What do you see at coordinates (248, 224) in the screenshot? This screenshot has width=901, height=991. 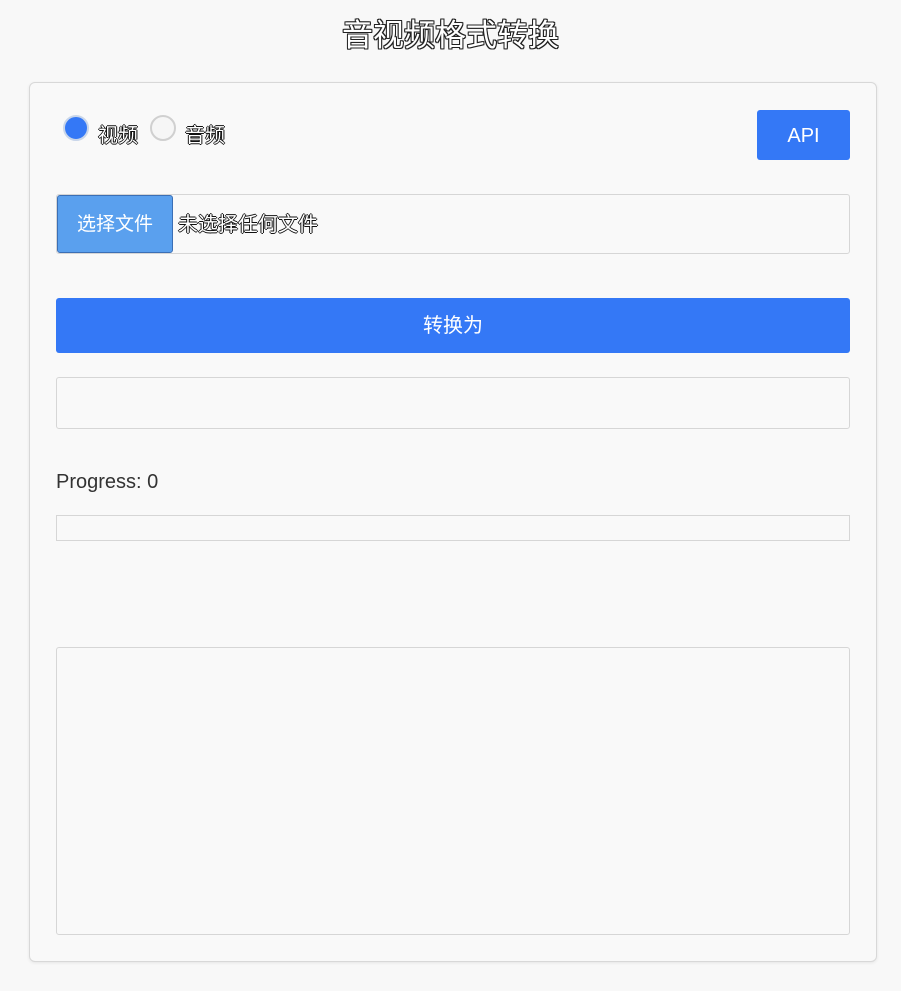 I see `file-status-text: 未选择任何文件` at bounding box center [248, 224].